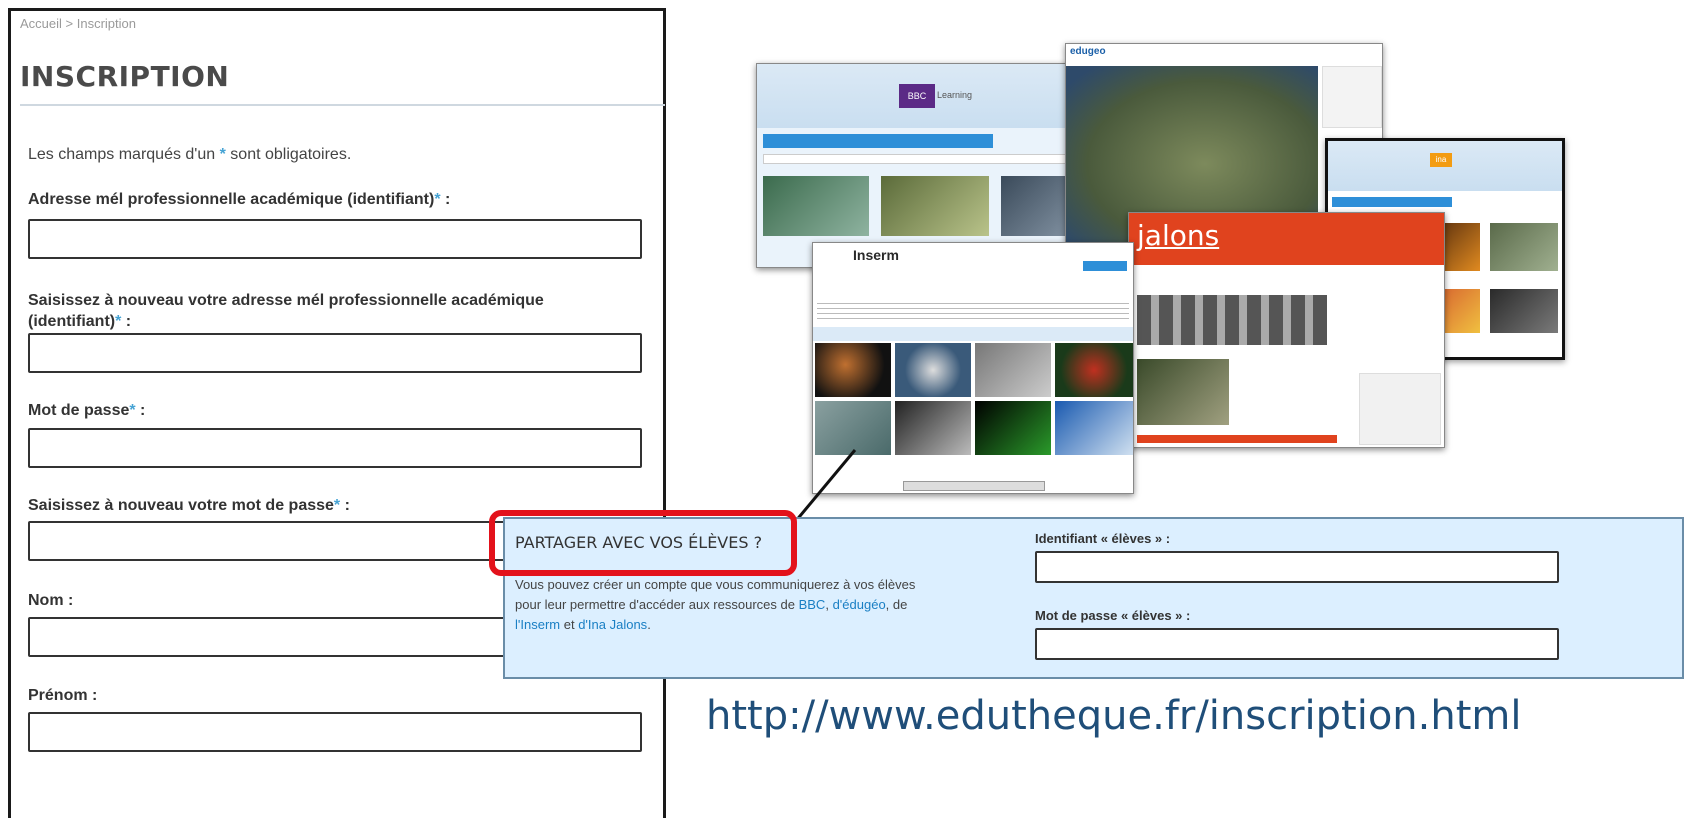 The image size is (1684, 823). What do you see at coordinates (1237, 439) in the screenshot?
I see `jalons-footer-bar` at bounding box center [1237, 439].